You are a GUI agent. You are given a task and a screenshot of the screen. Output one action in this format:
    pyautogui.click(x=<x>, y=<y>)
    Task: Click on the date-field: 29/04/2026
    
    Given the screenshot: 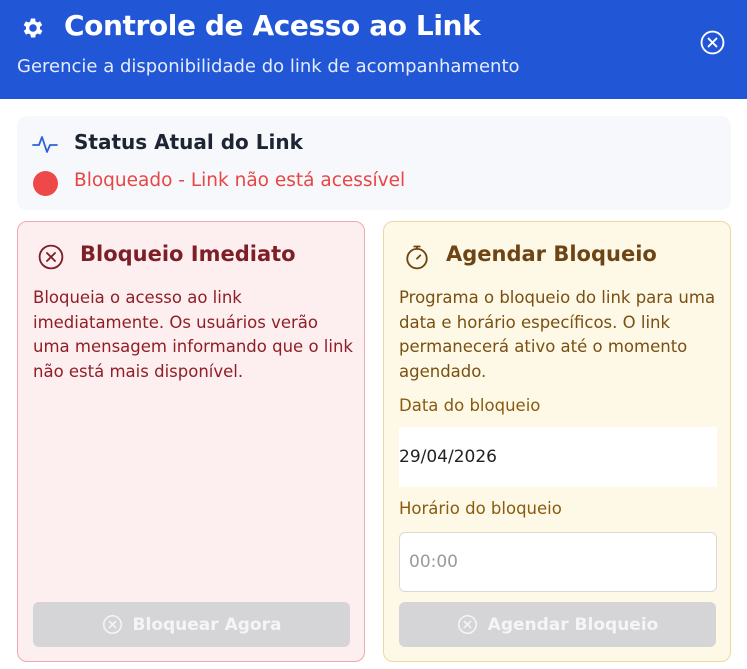 What is the action you would take?
    pyautogui.click(x=558, y=457)
    